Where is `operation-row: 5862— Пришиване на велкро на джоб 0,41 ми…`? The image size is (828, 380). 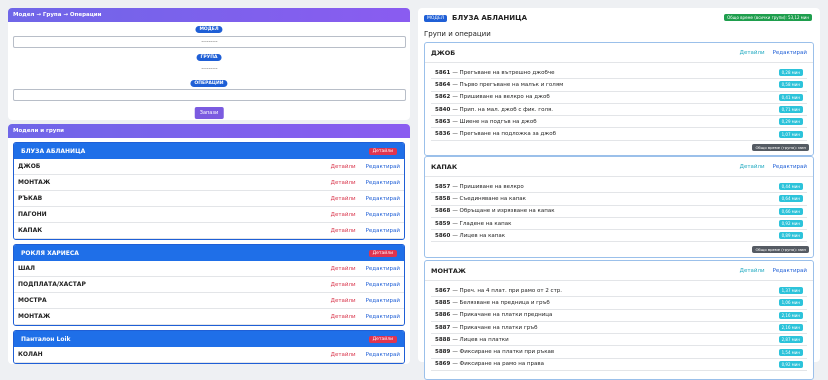 operation-row: 5862— Пришиване на велкро на джоб 0,41 ми… is located at coordinates (619, 98).